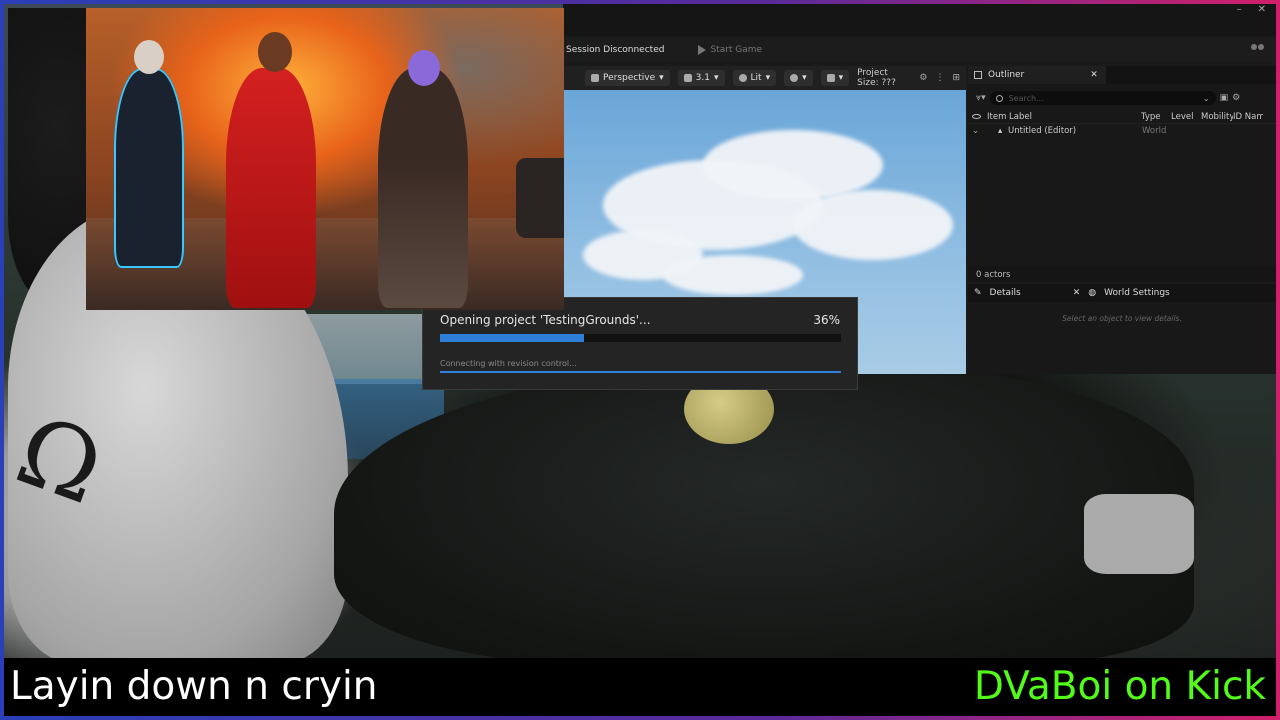 This screenshot has height=720, width=1280. Describe the element at coordinates (1122, 274) in the screenshot. I see `outliner-footer: 0 actors` at that location.